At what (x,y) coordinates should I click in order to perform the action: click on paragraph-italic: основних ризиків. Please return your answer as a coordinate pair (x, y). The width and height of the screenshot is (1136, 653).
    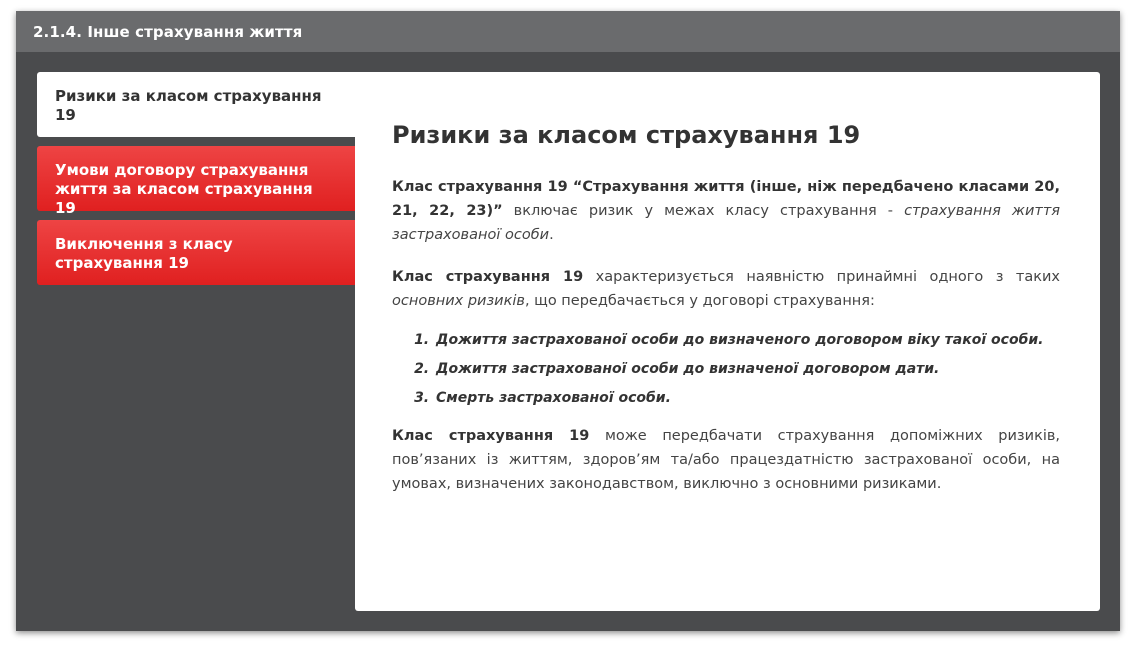
    Looking at the image, I should click on (458, 301).